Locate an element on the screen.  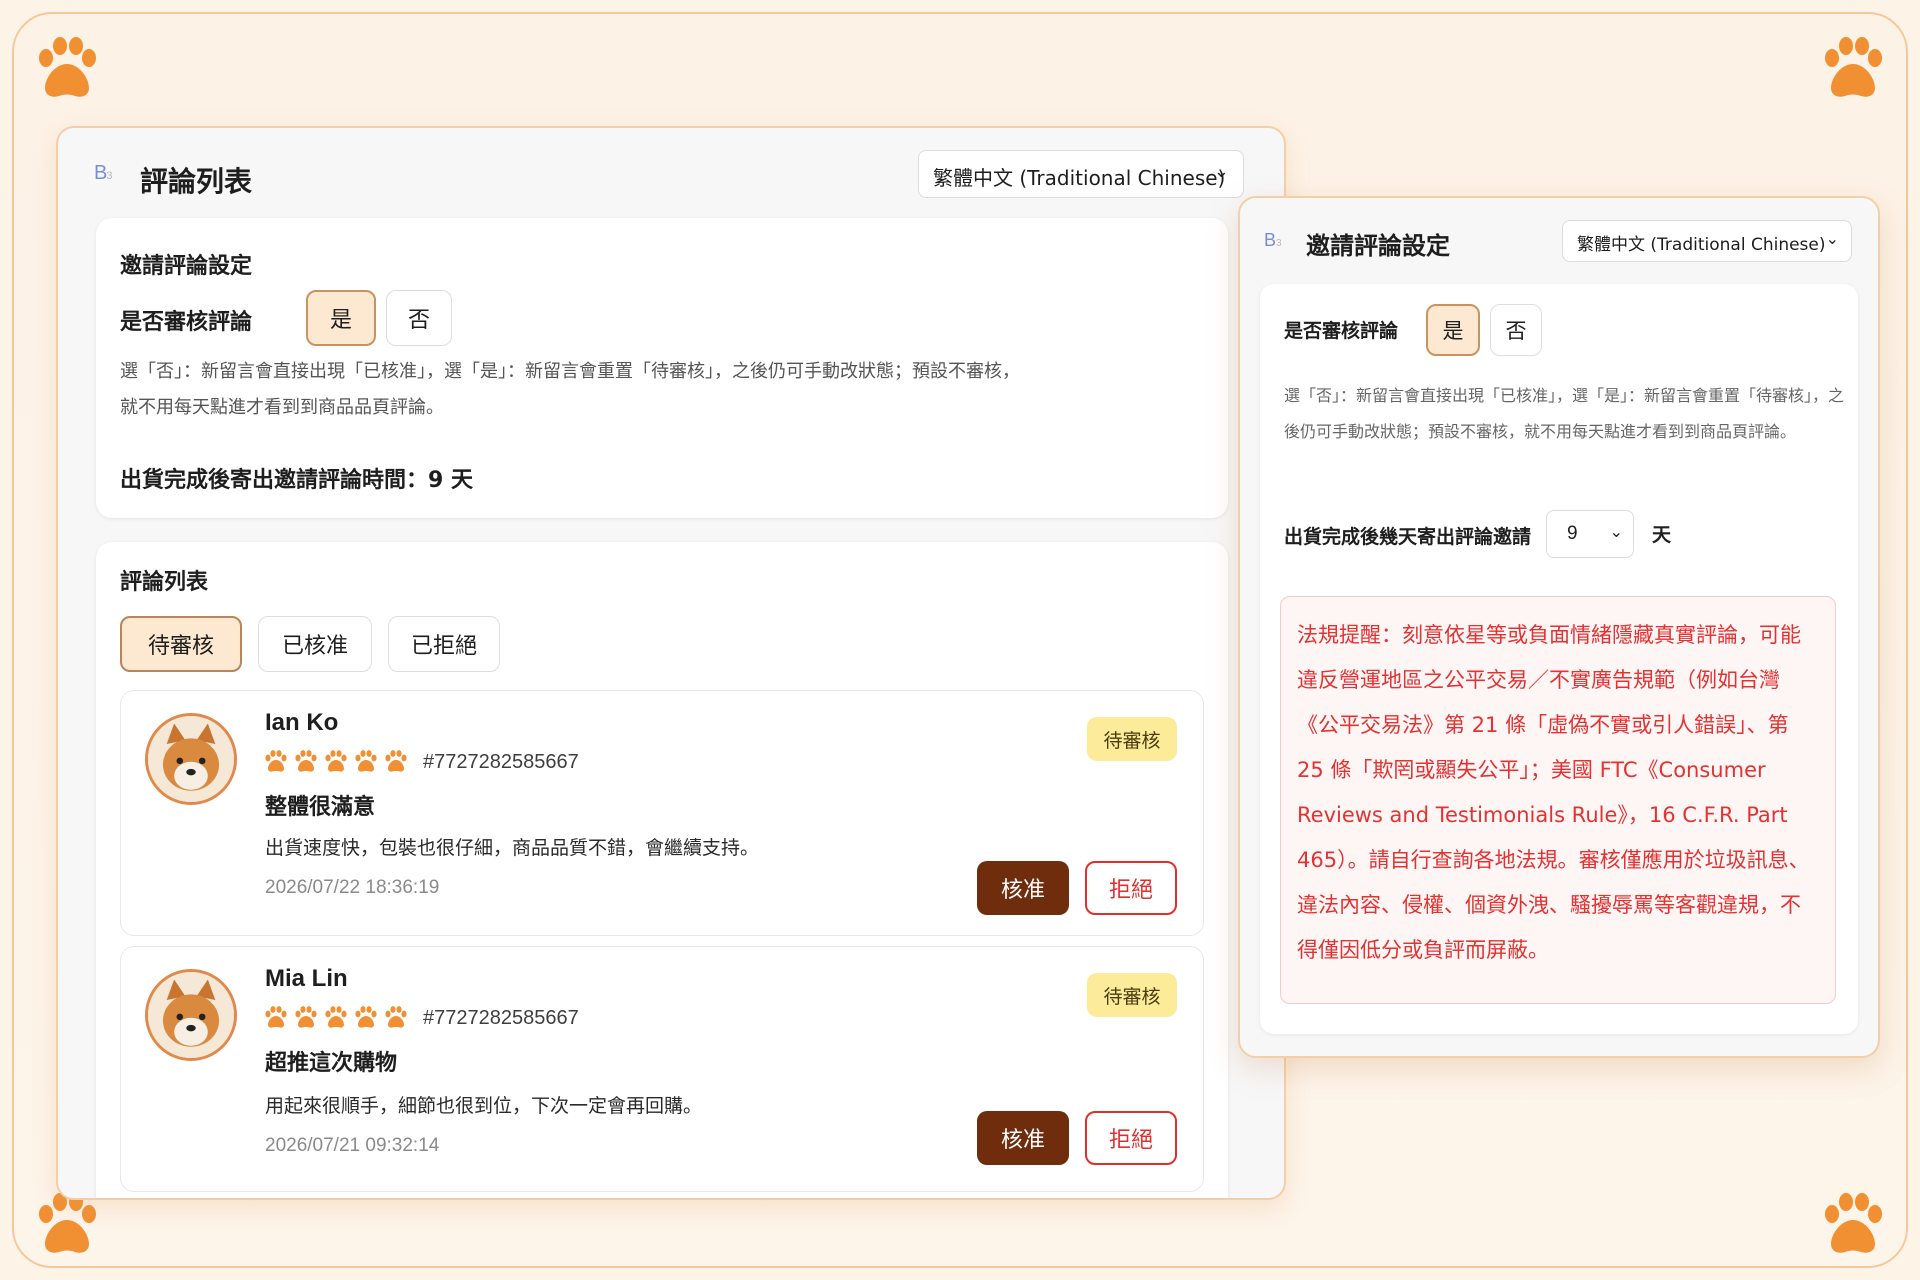
reviewer-name: Ian Ko is located at coordinates (302, 722).